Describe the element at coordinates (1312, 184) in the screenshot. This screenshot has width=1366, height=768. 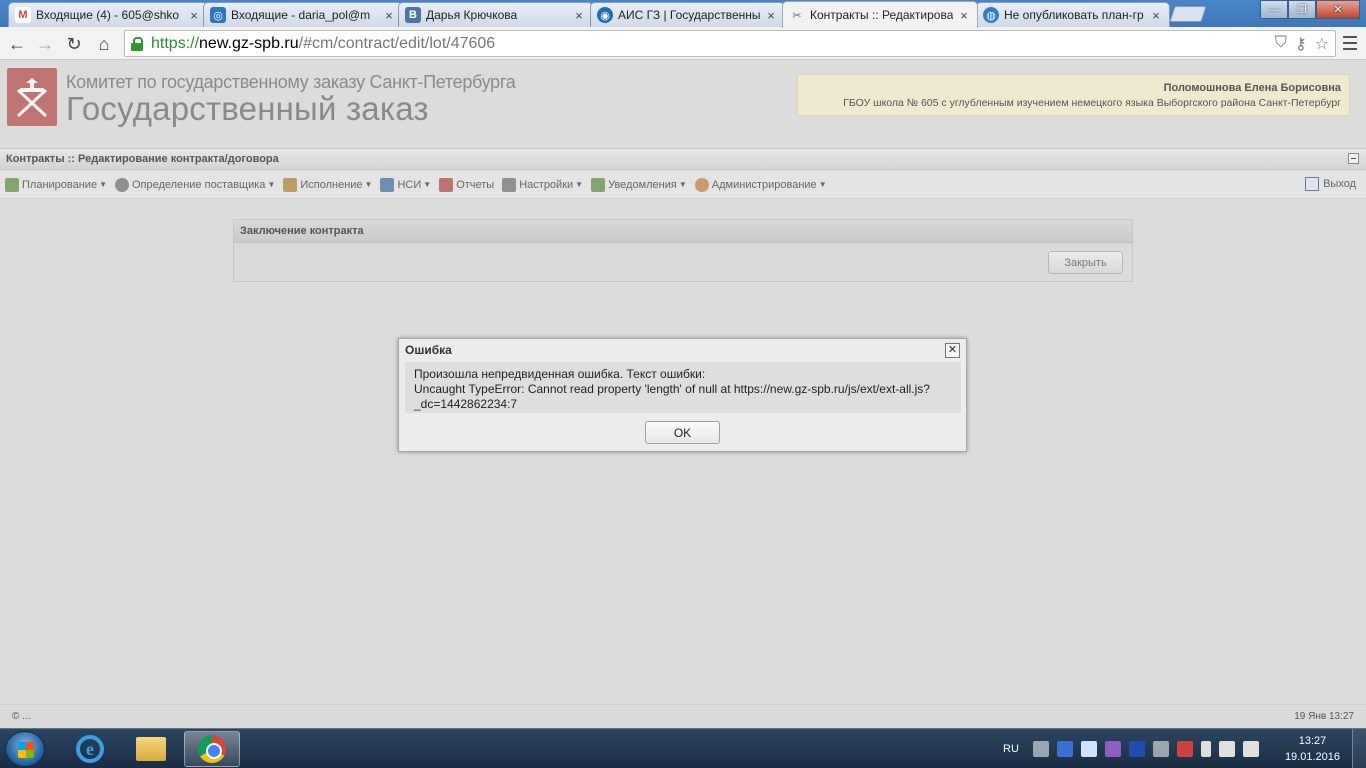
I see `exit-icon` at that location.